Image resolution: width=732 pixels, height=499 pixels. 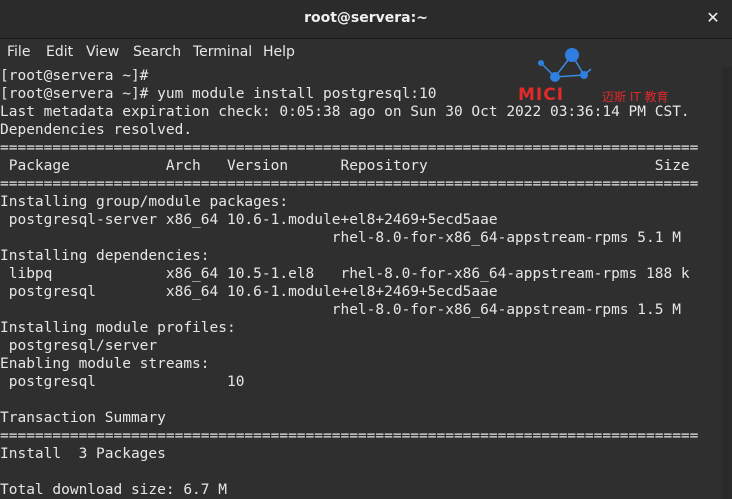 I want to click on terminal-line: postgresql/server, so click(x=79, y=346).